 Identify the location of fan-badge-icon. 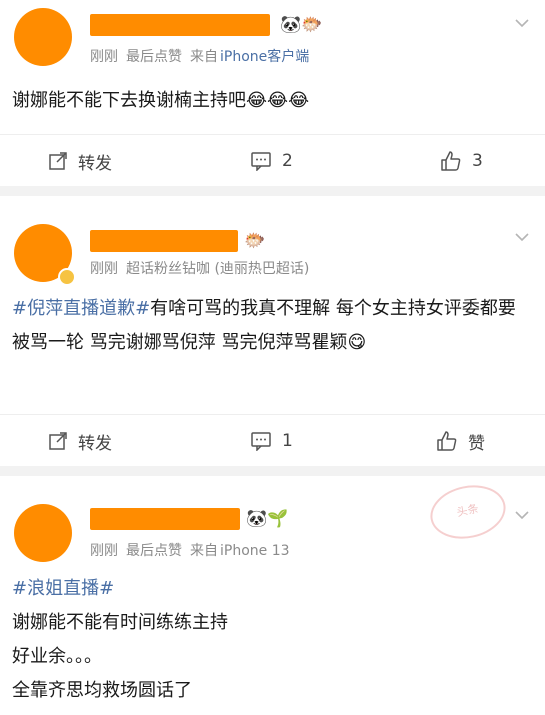
(67, 277).